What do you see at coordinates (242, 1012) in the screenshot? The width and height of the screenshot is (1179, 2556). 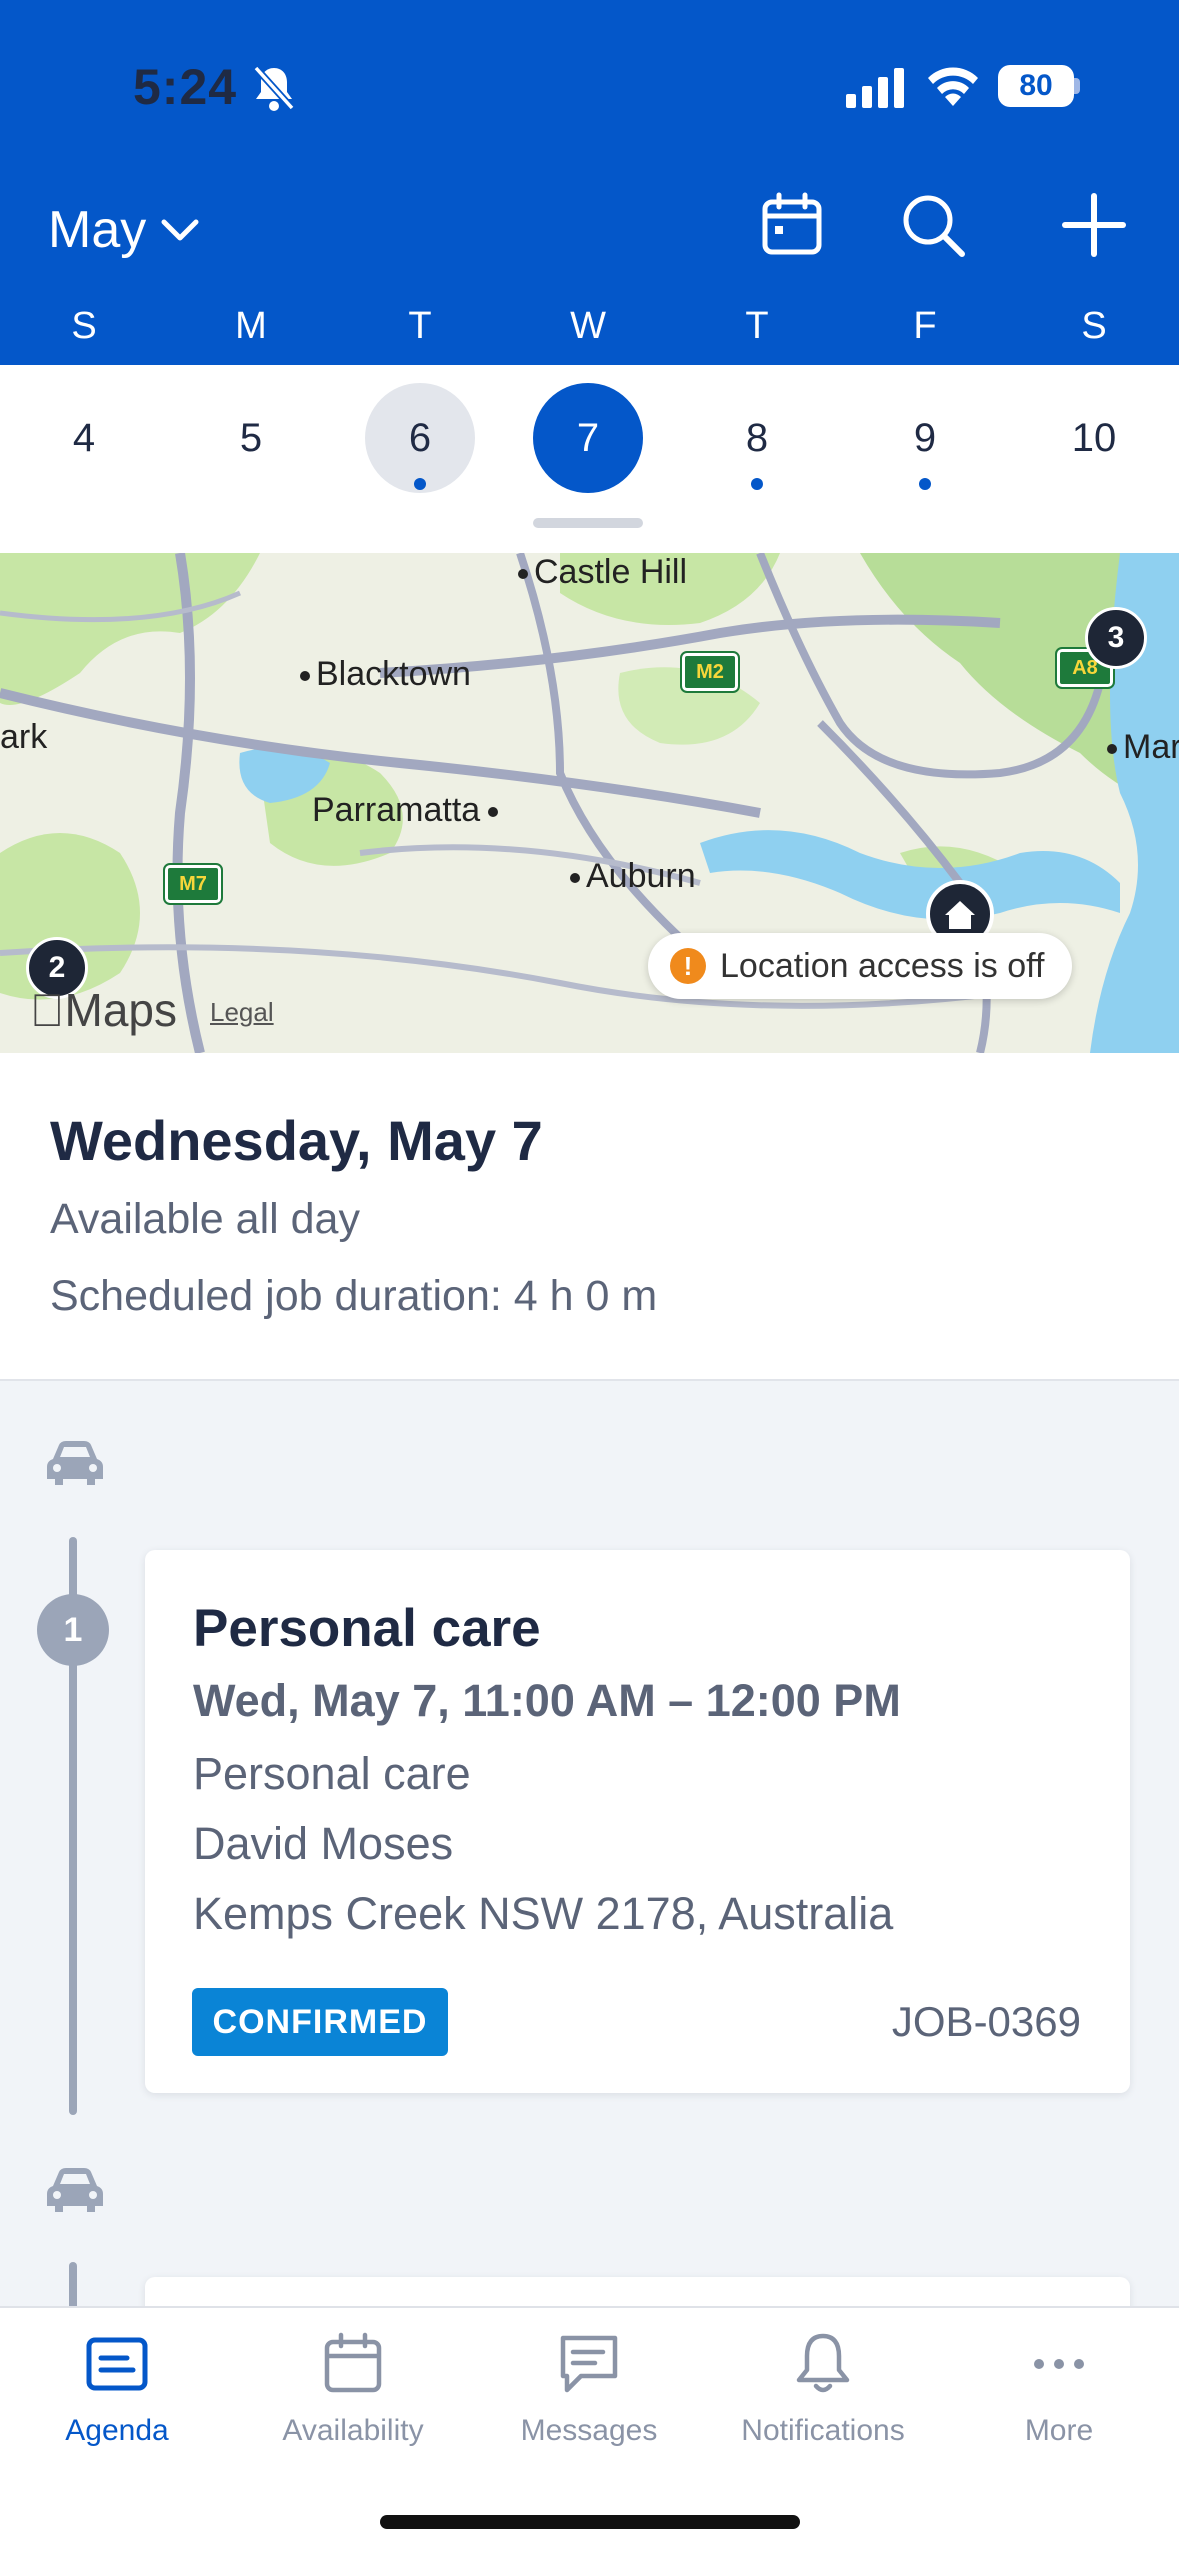 I see `map-legal-link: Legal` at bounding box center [242, 1012].